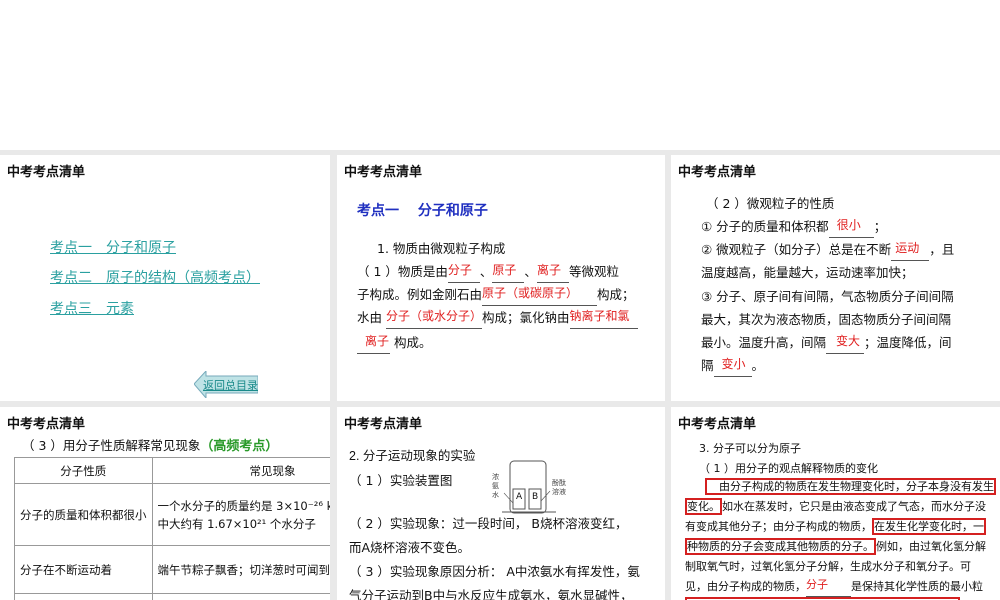  I want to click on link-kaodian-3: 考点三 元素, so click(92, 308).